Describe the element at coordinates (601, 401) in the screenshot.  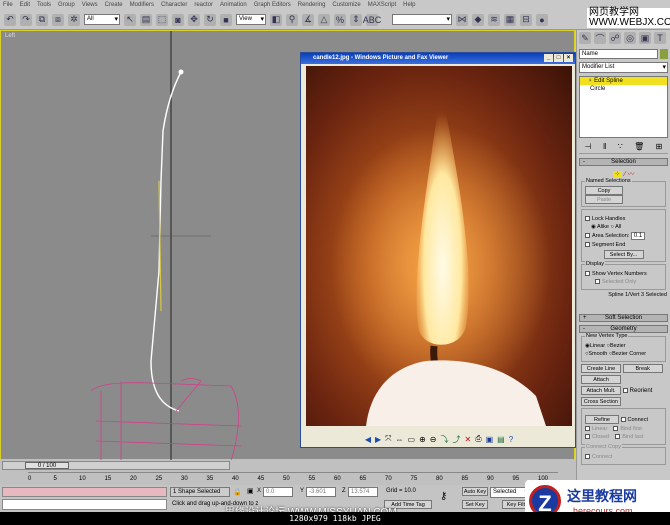
I see `cross-section-button: Cross Section` at that location.